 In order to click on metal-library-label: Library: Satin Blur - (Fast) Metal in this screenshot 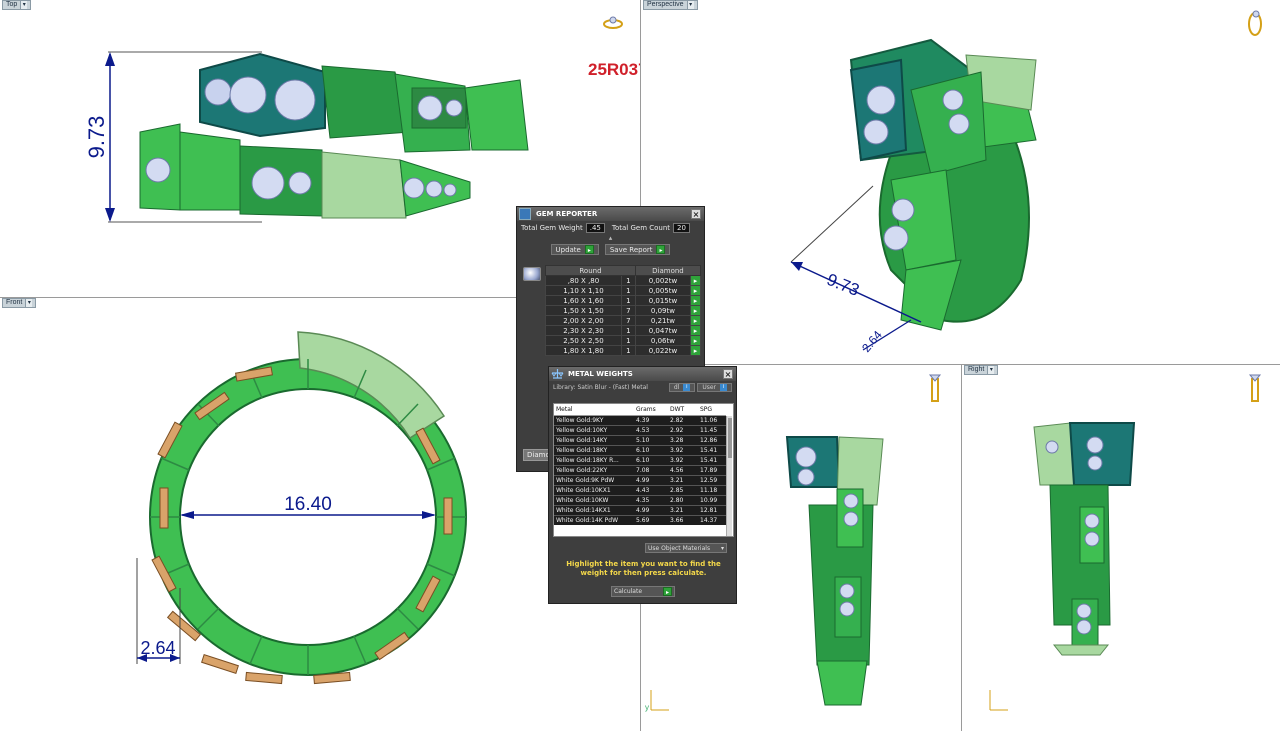, I will do `click(600, 387)`.